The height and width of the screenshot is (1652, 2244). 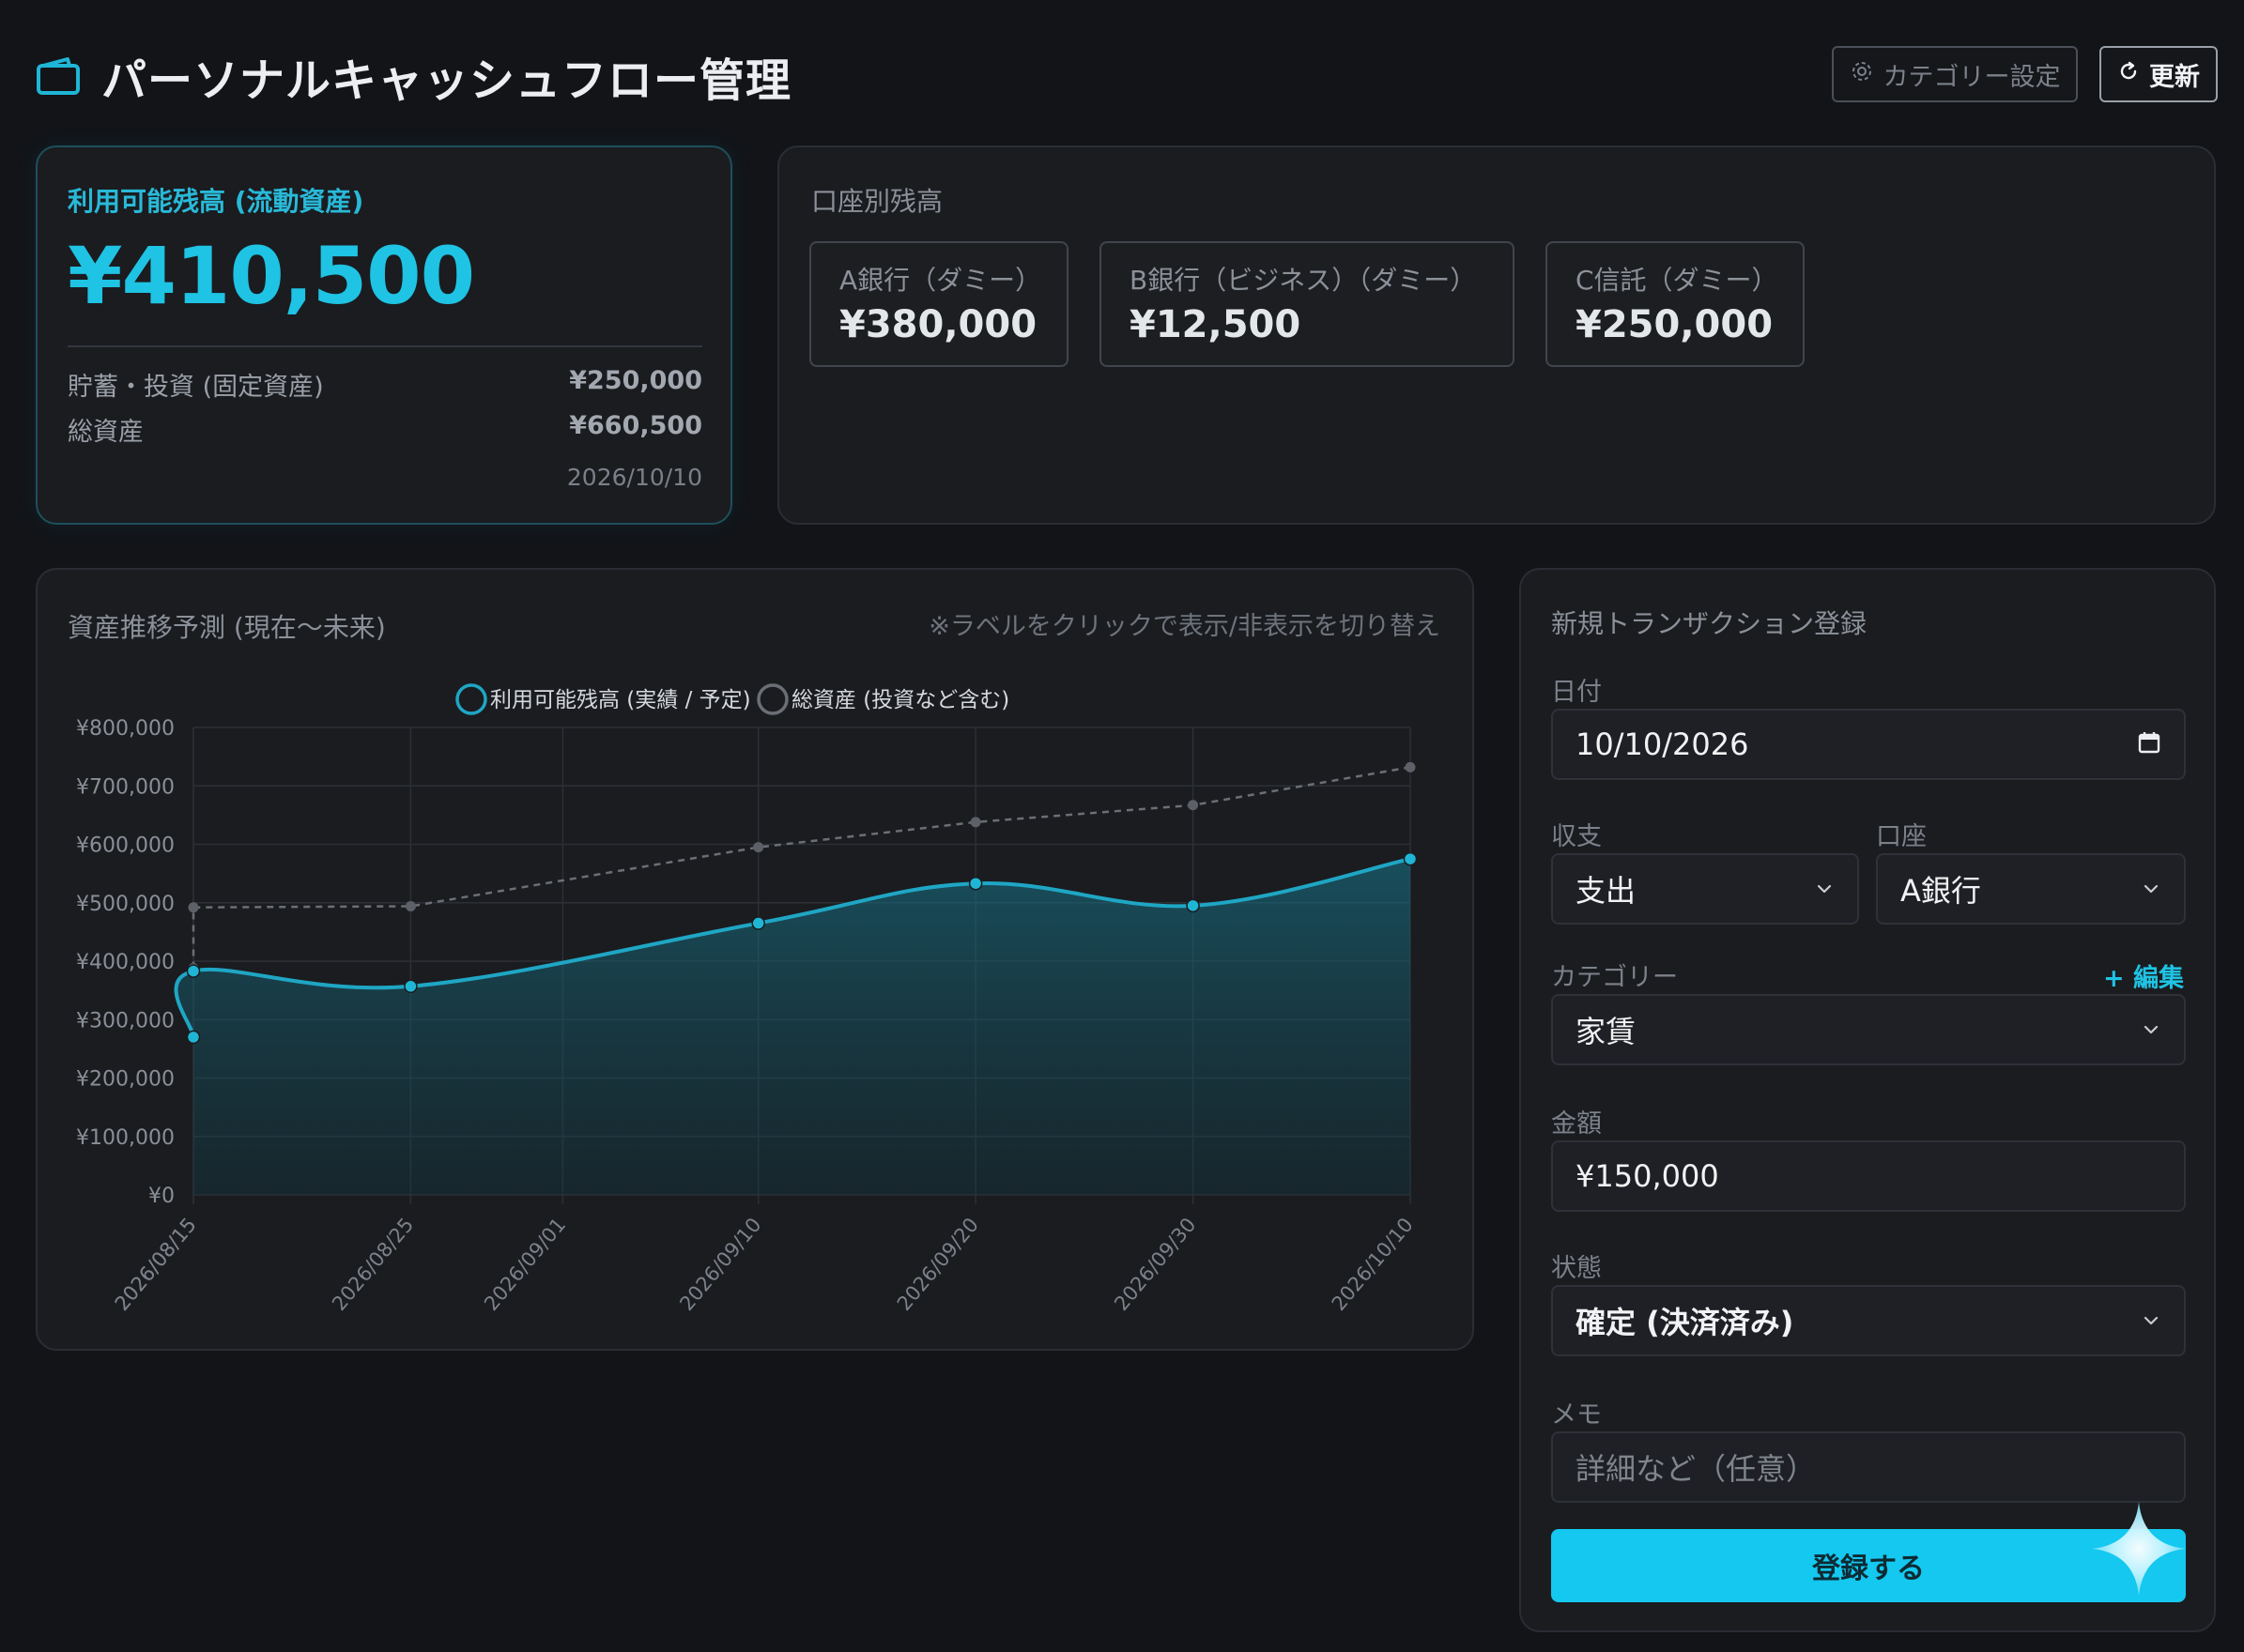 I want to click on account-label: 口座, so click(x=1901, y=836).